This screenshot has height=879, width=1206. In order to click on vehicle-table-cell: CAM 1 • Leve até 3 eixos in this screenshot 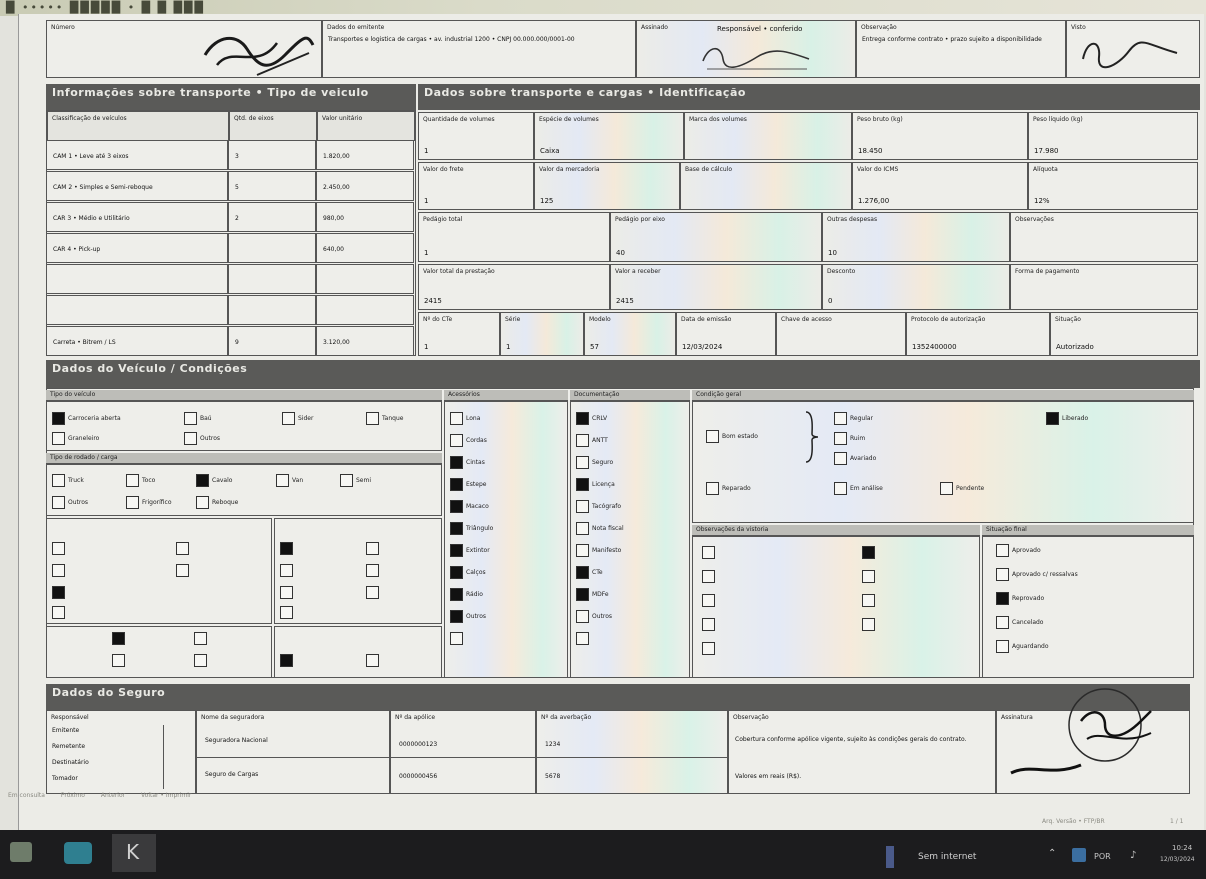, I will do `click(137, 155)`.